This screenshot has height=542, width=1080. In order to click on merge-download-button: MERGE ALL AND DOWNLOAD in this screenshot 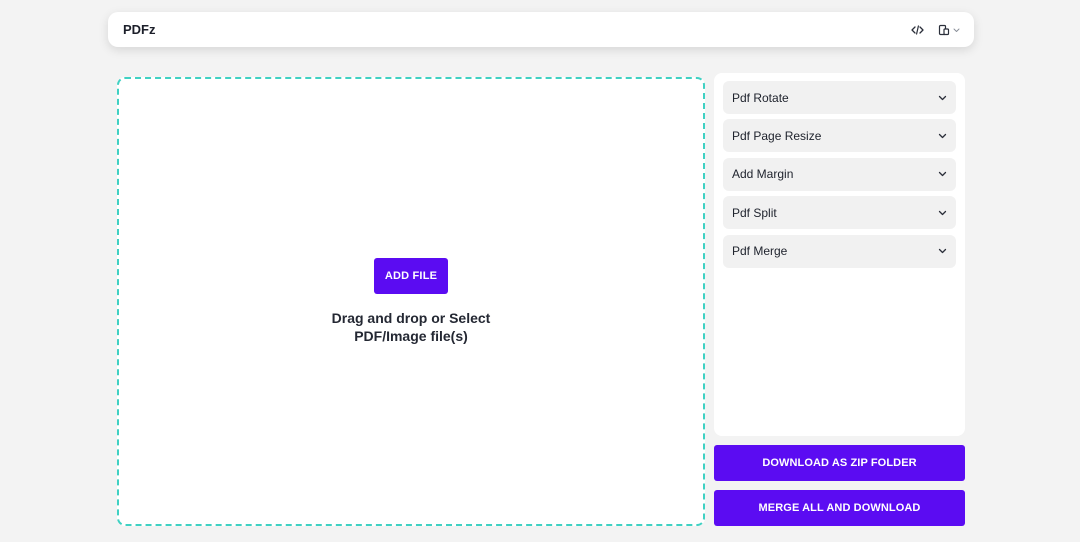, I will do `click(839, 508)`.